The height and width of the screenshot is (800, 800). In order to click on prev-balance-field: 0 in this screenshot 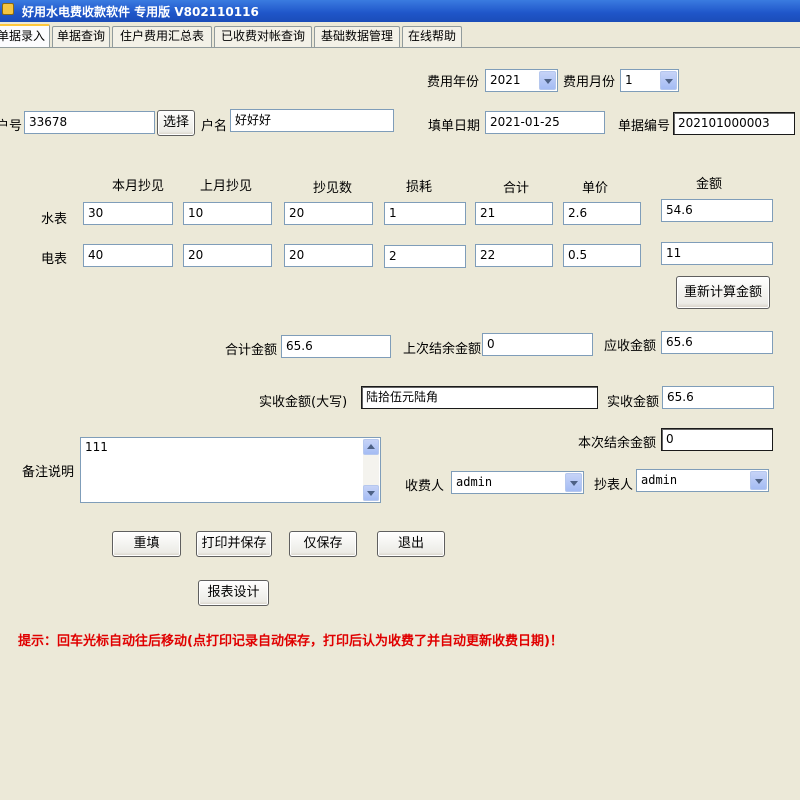, I will do `click(537, 344)`.